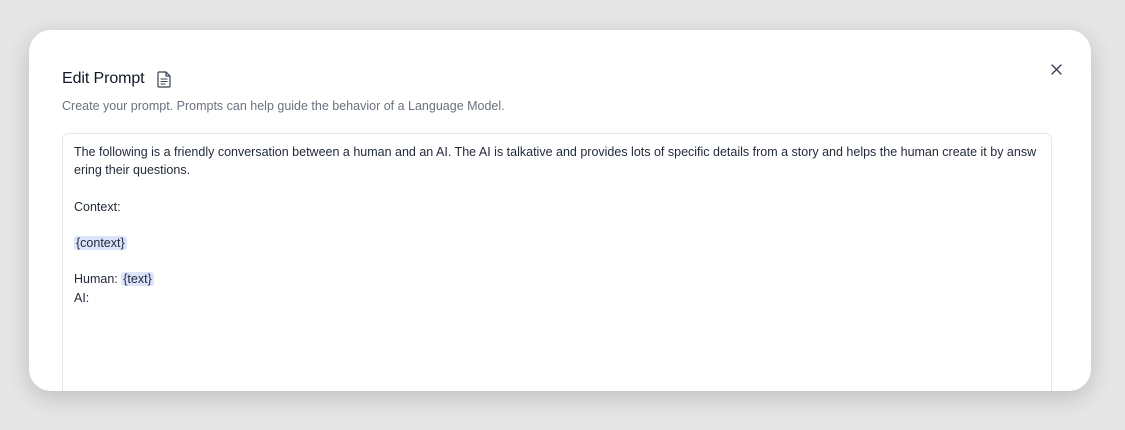  I want to click on modal-title: Edit Prompt, so click(103, 78).